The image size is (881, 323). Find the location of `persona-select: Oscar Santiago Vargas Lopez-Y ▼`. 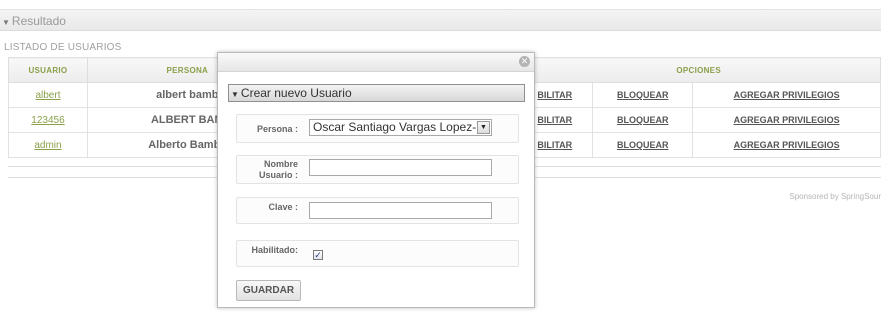

persona-select: Oscar Santiago Vargas Lopez-Y ▼ is located at coordinates (400, 127).